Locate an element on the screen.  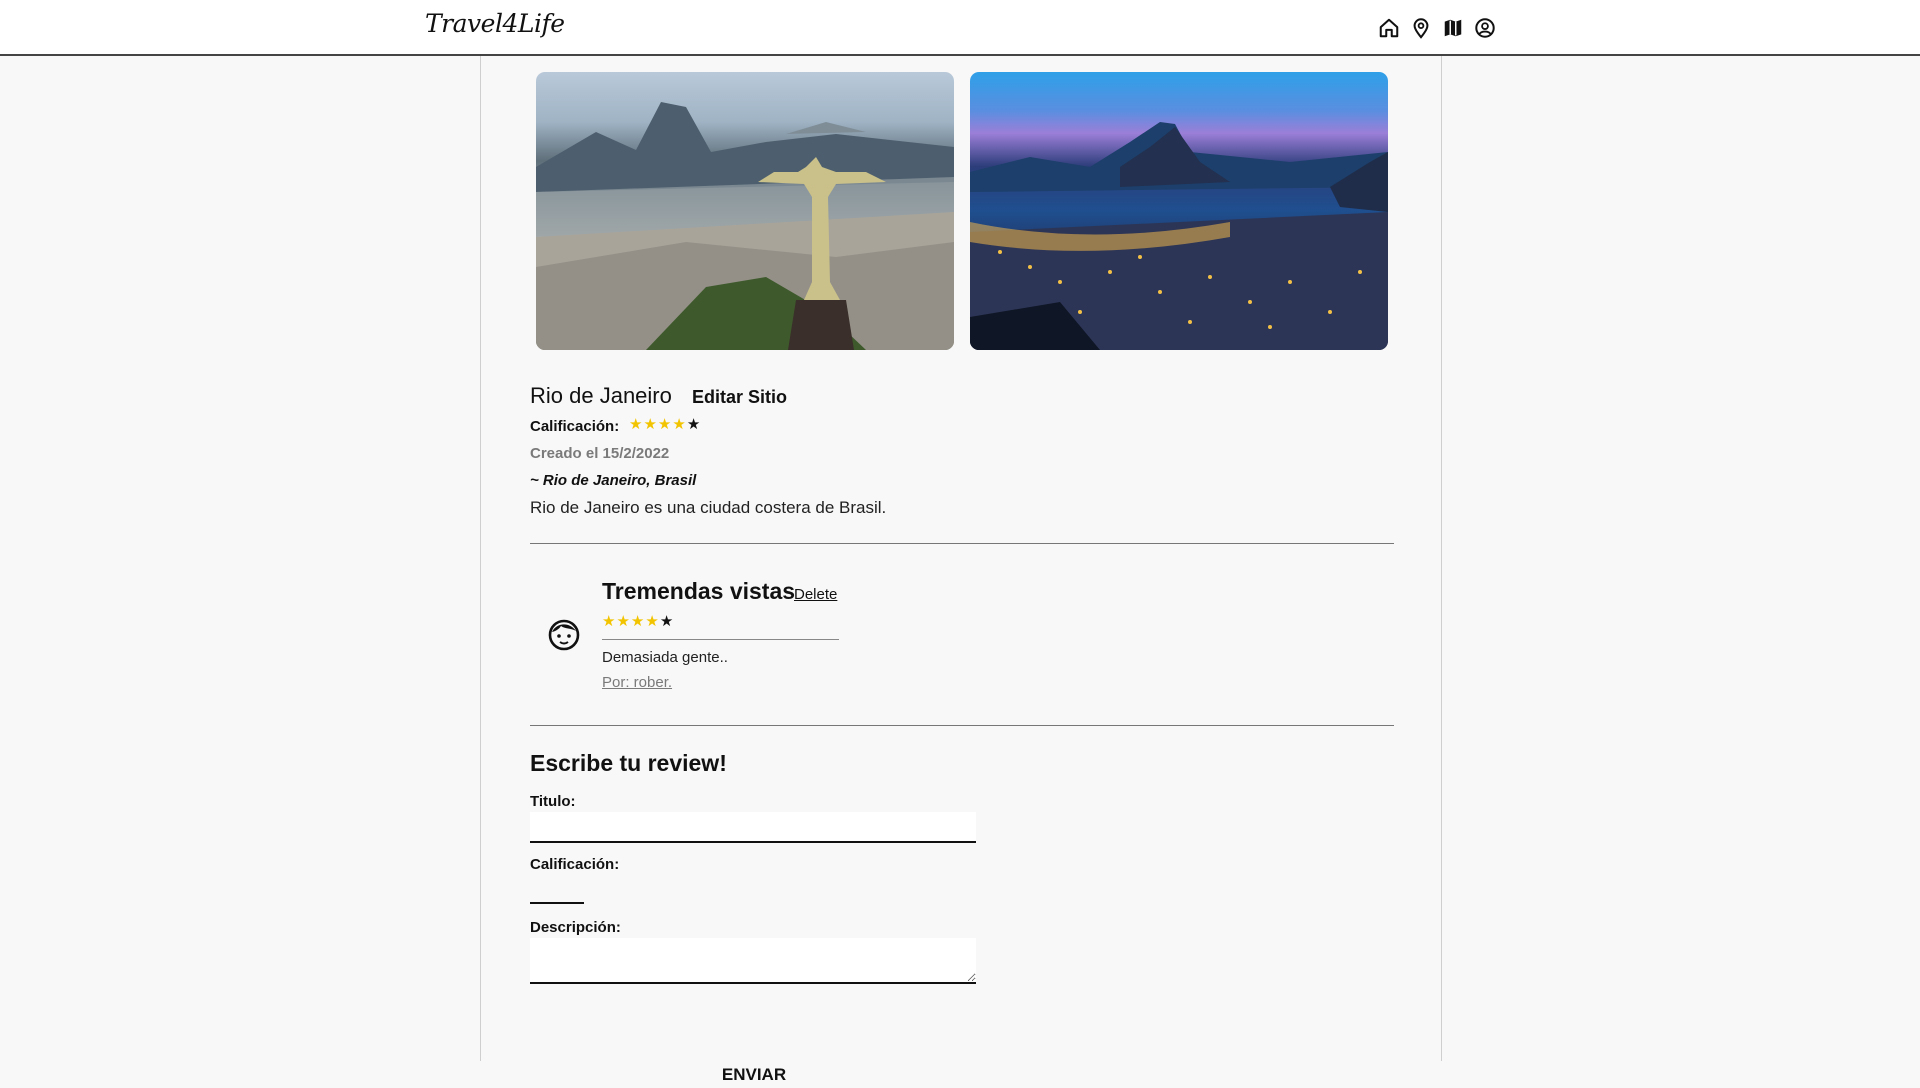
nav-icons is located at coordinates (1437, 28).